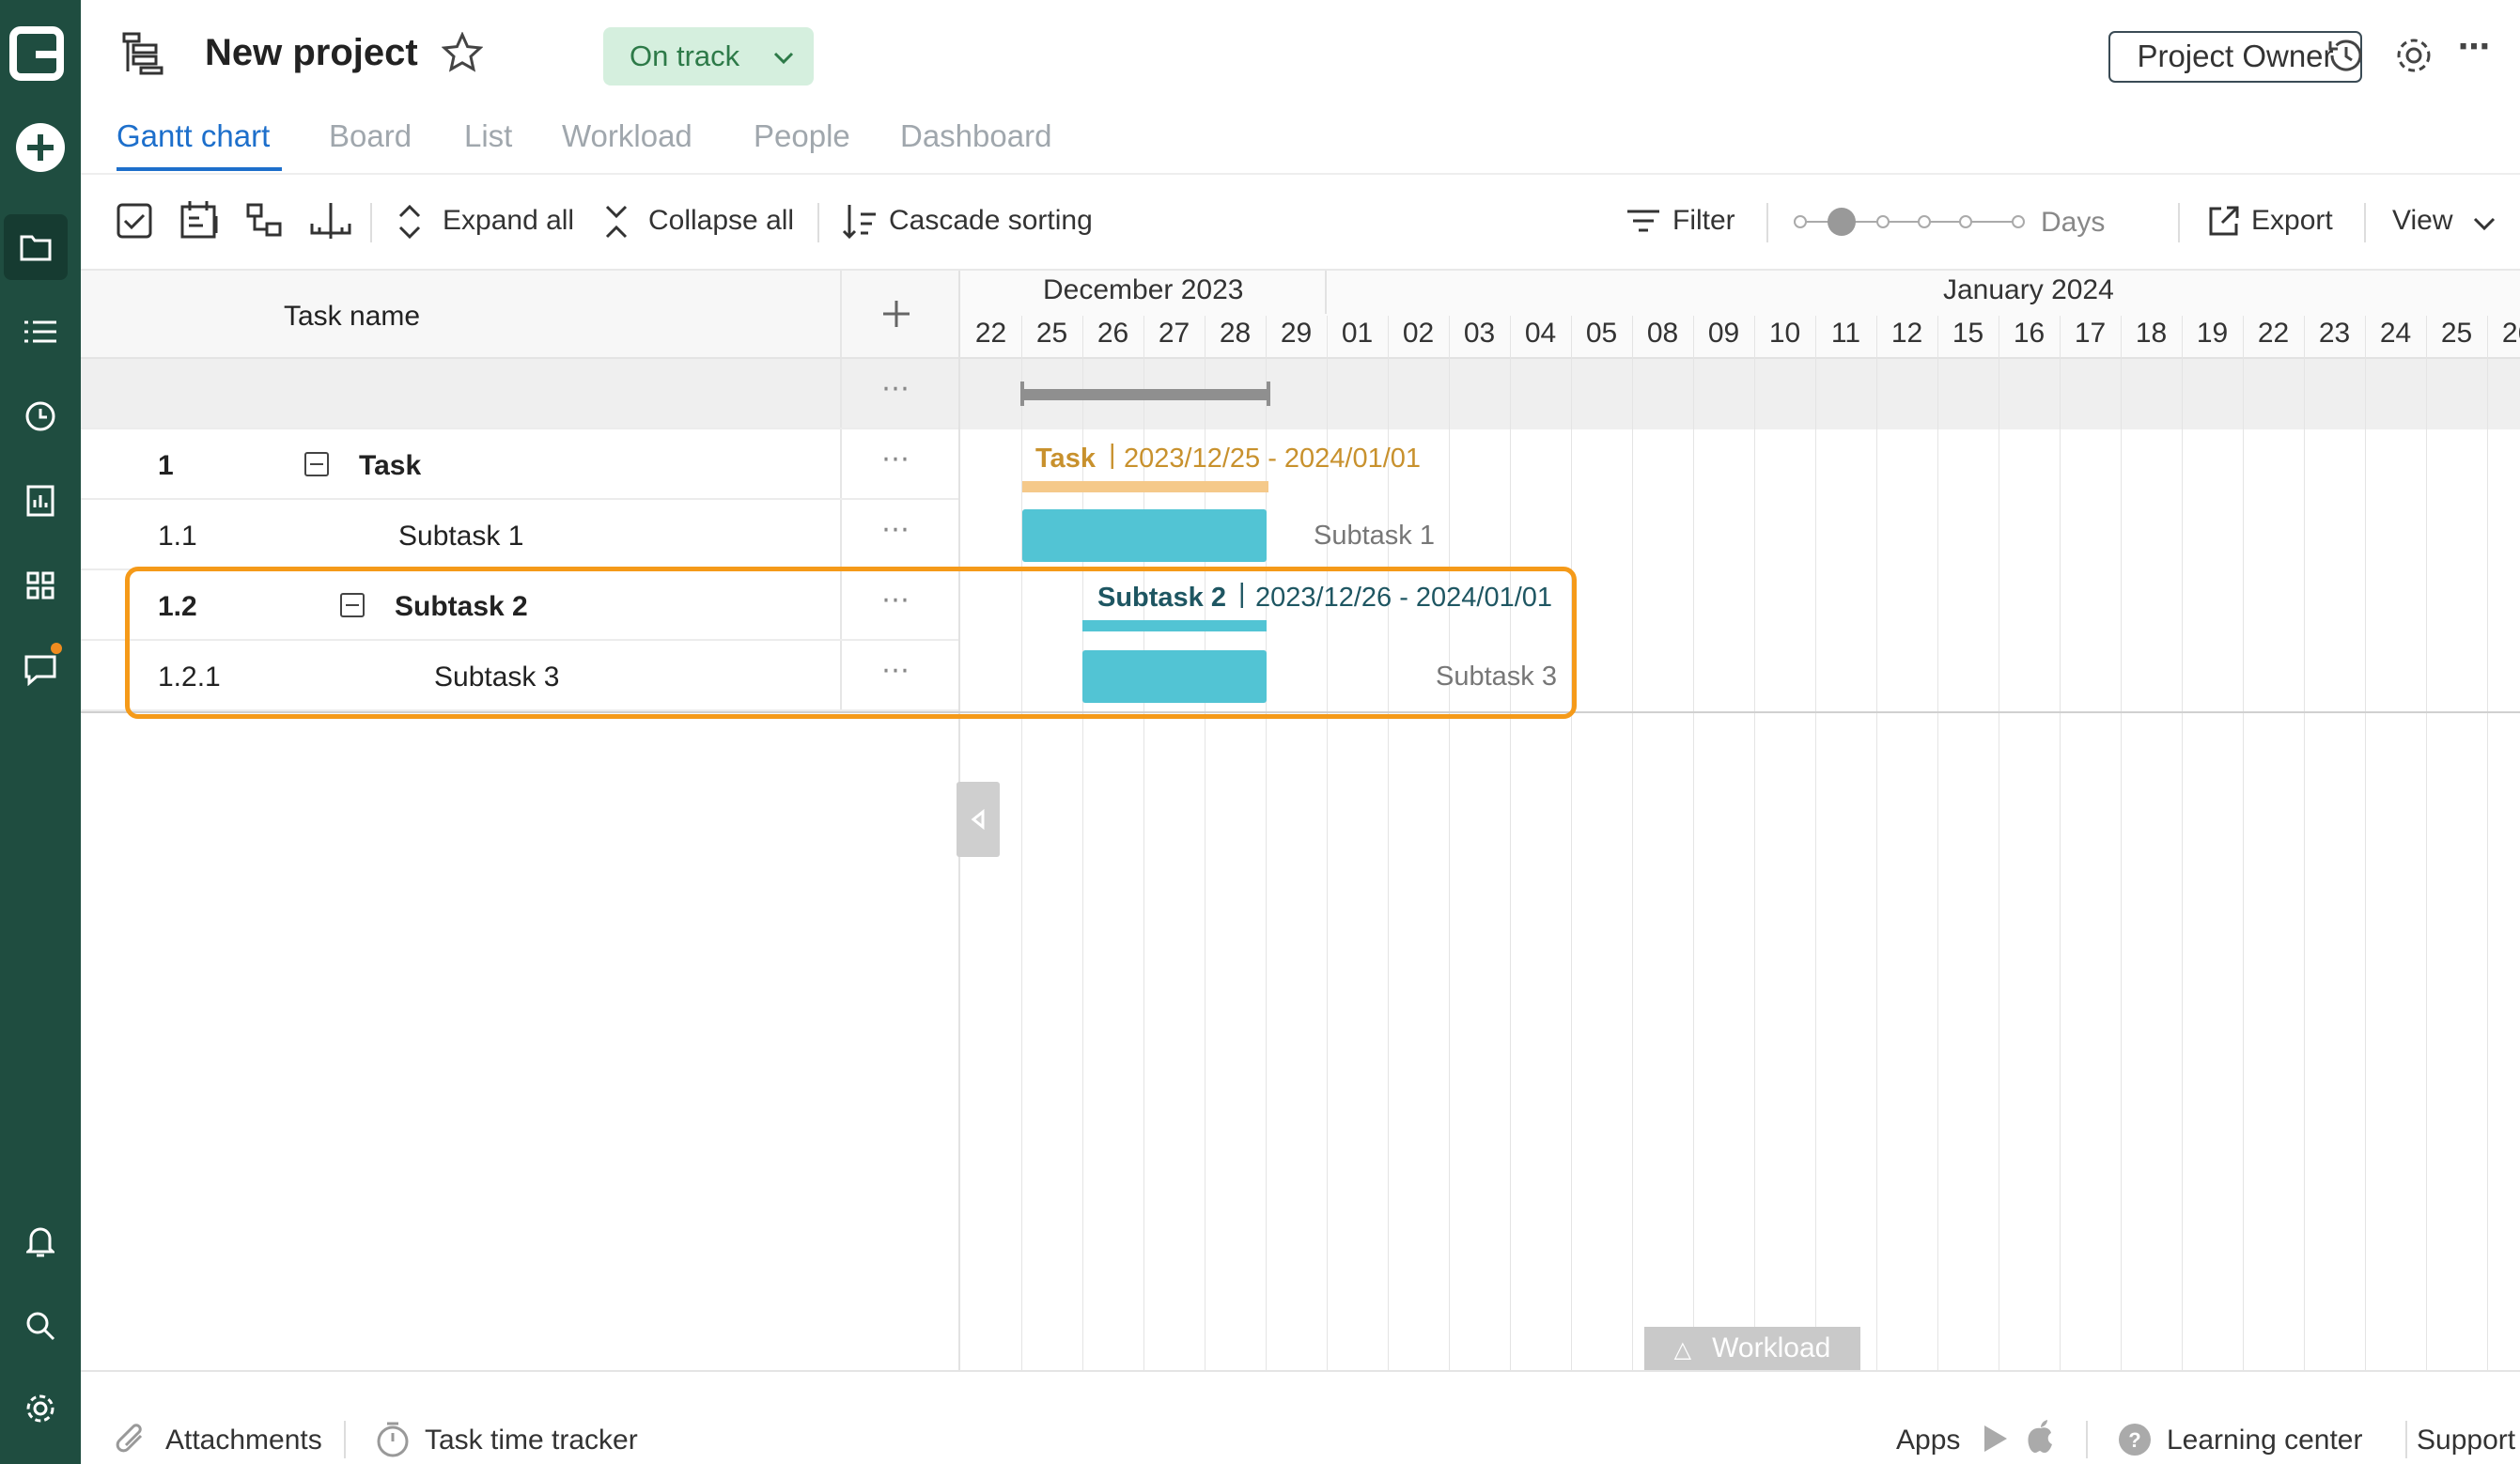  What do you see at coordinates (40, 501) in the screenshot?
I see `report-icon` at bounding box center [40, 501].